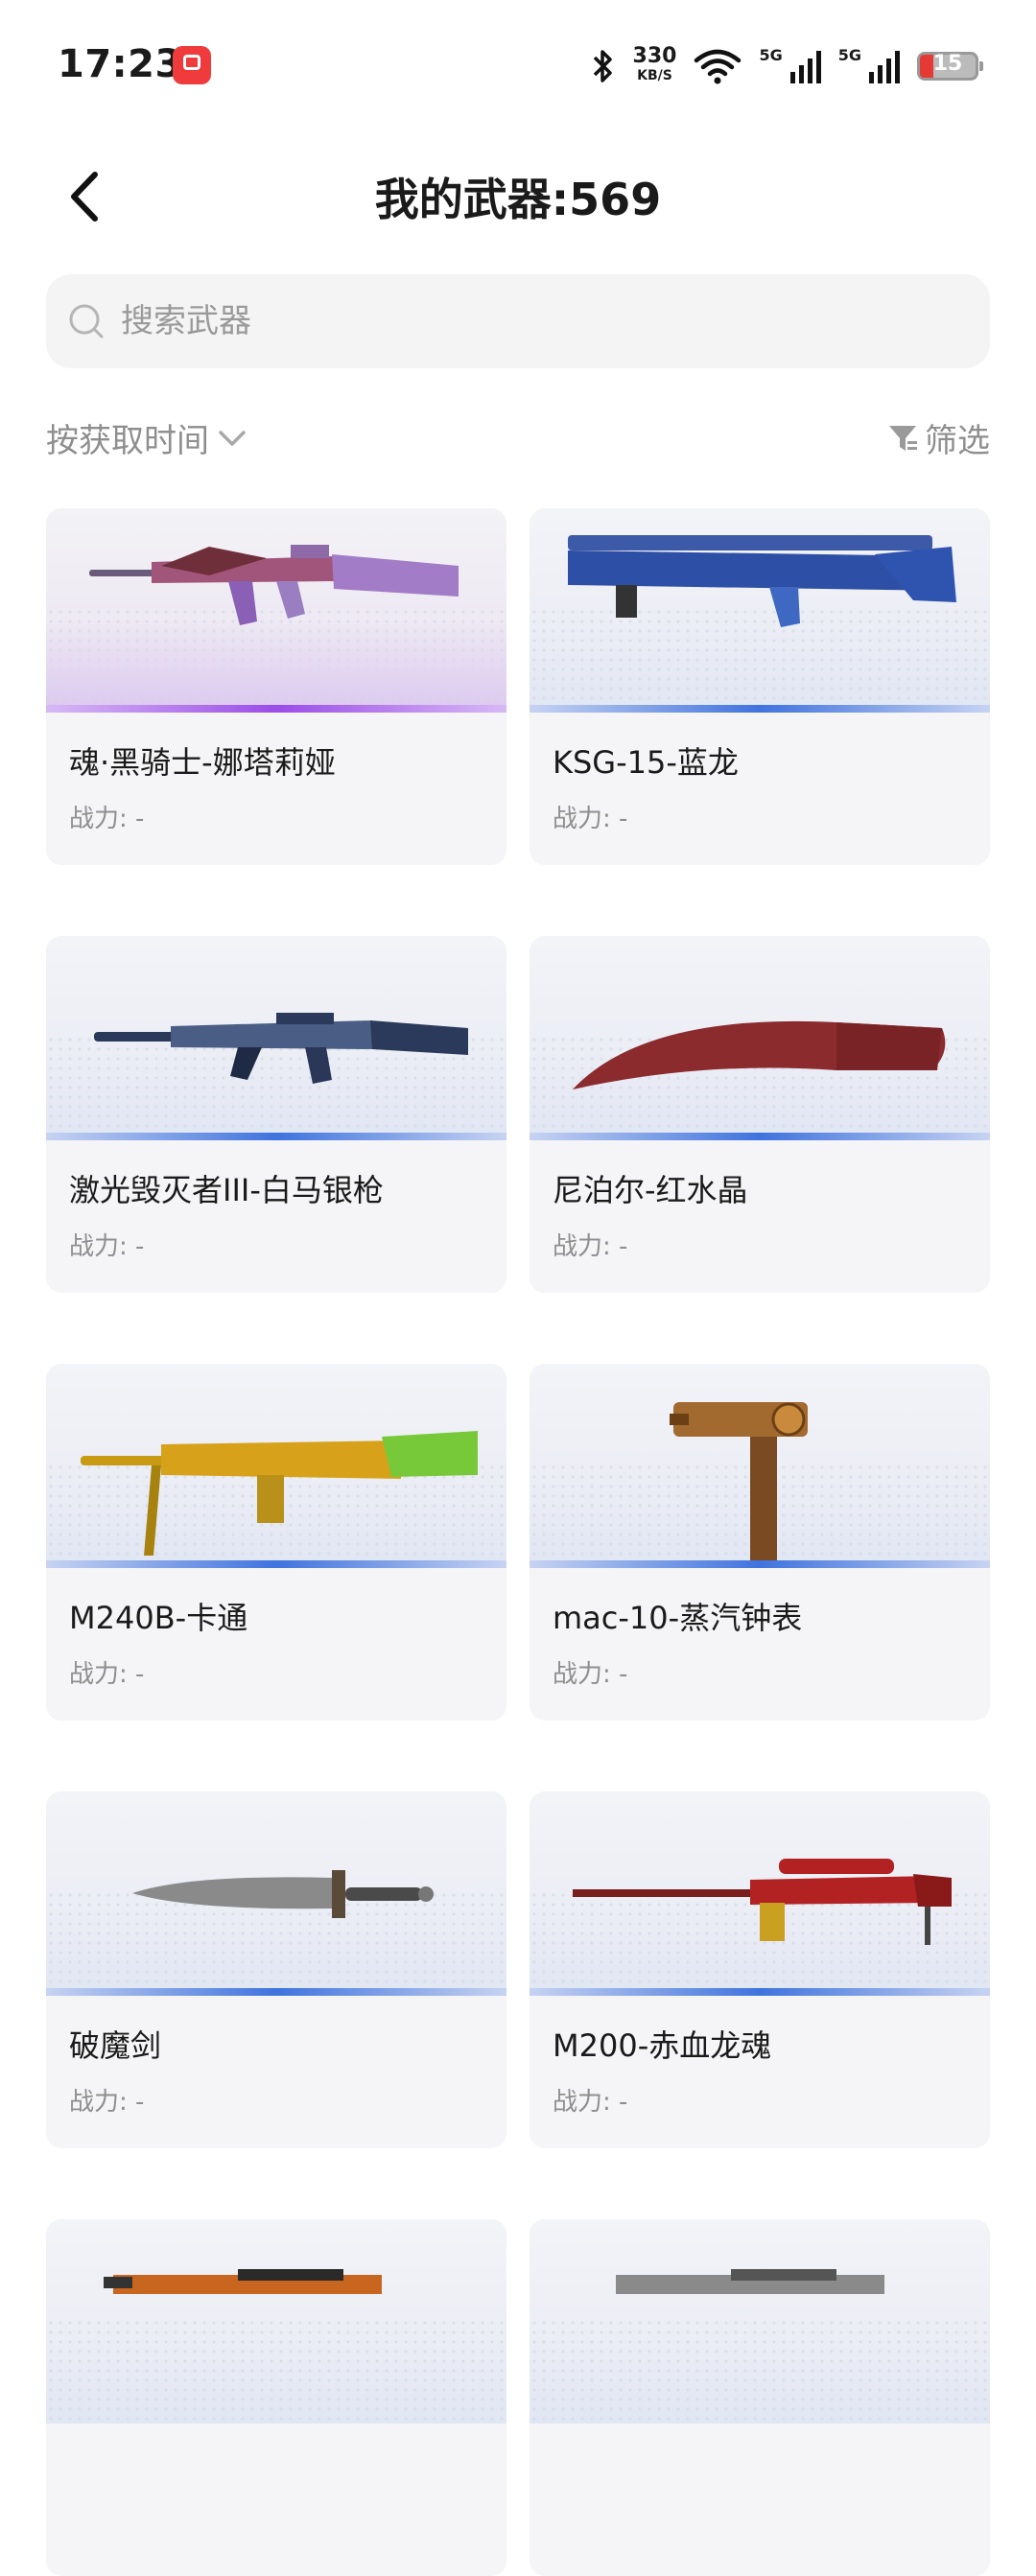 The height and width of the screenshot is (2576, 1036). What do you see at coordinates (903, 438) in the screenshot?
I see `filter-icon` at bounding box center [903, 438].